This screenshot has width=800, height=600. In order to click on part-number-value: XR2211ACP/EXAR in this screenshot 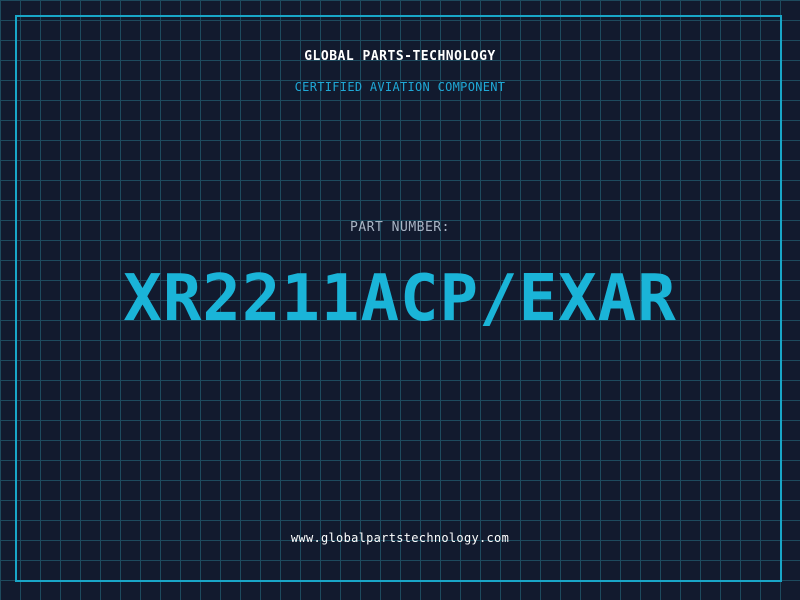, I will do `click(400, 299)`.